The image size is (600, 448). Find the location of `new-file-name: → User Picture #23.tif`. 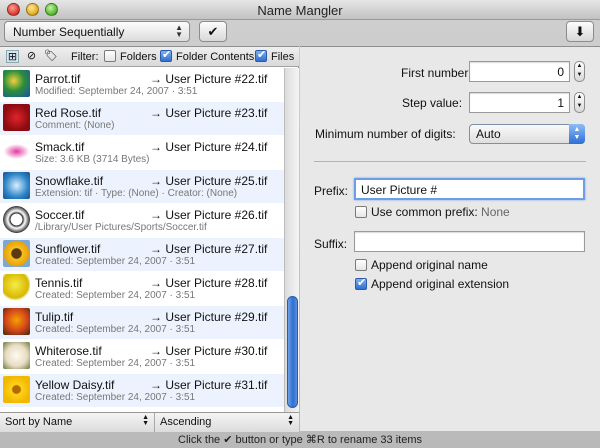

new-file-name: → User Picture #23.tif is located at coordinates (209, 113).